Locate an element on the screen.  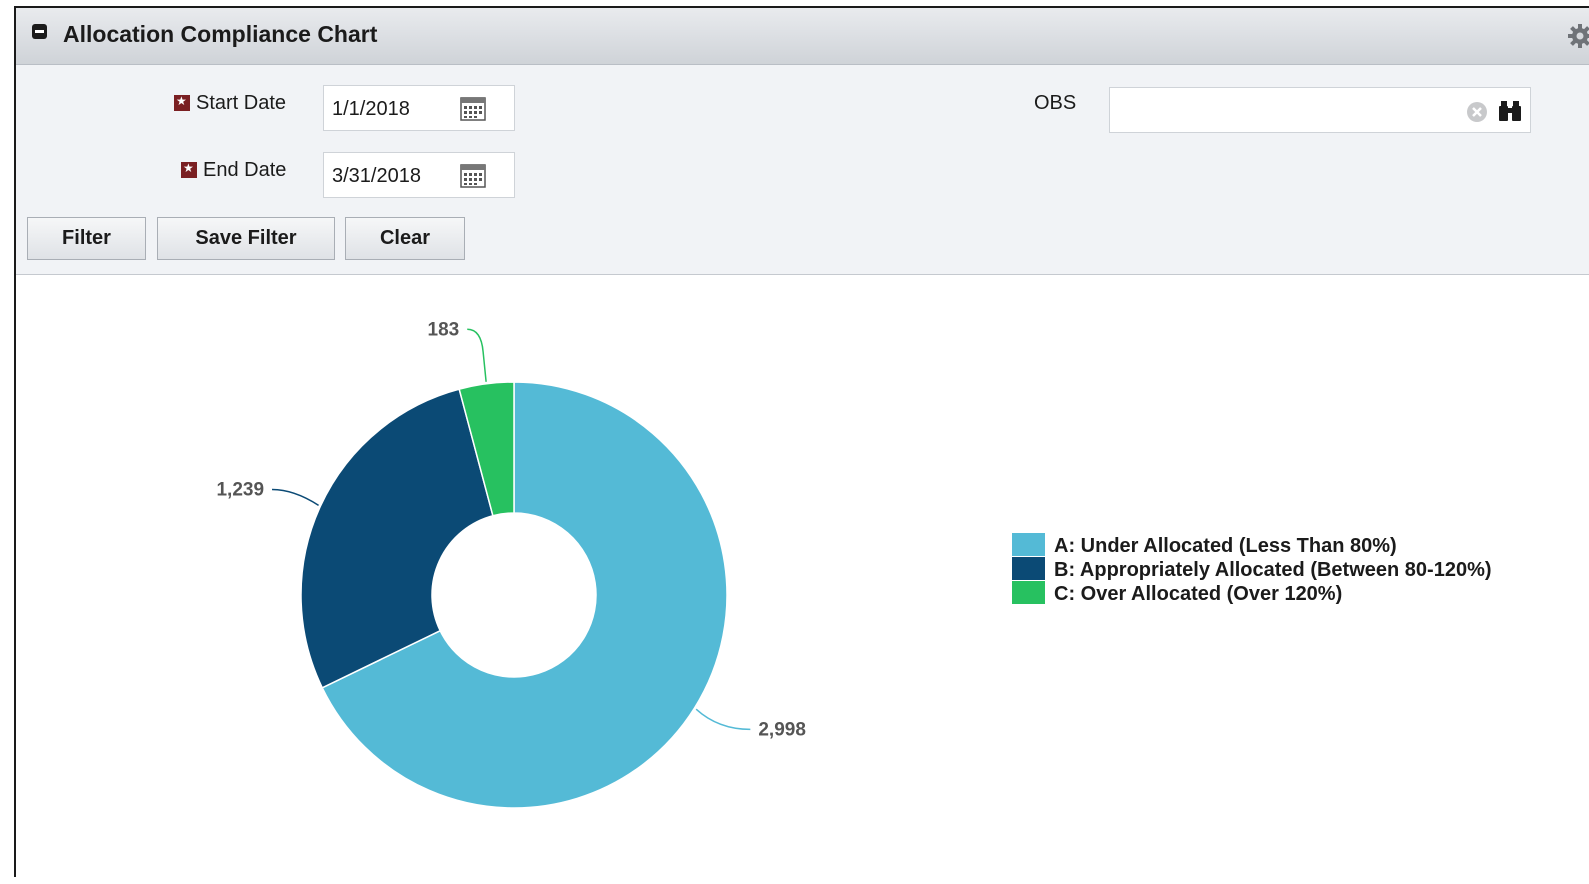
start-date-value: 1/1/2018 is located at coordinates (371, 109).